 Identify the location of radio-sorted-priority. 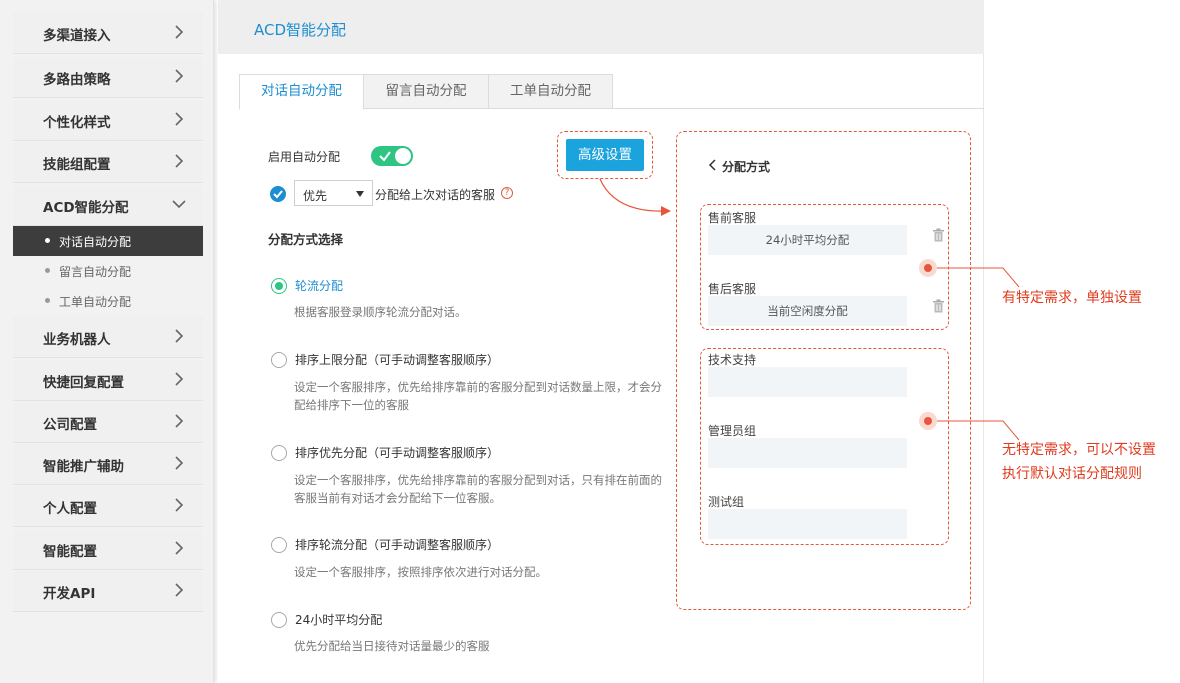
(279, 453).